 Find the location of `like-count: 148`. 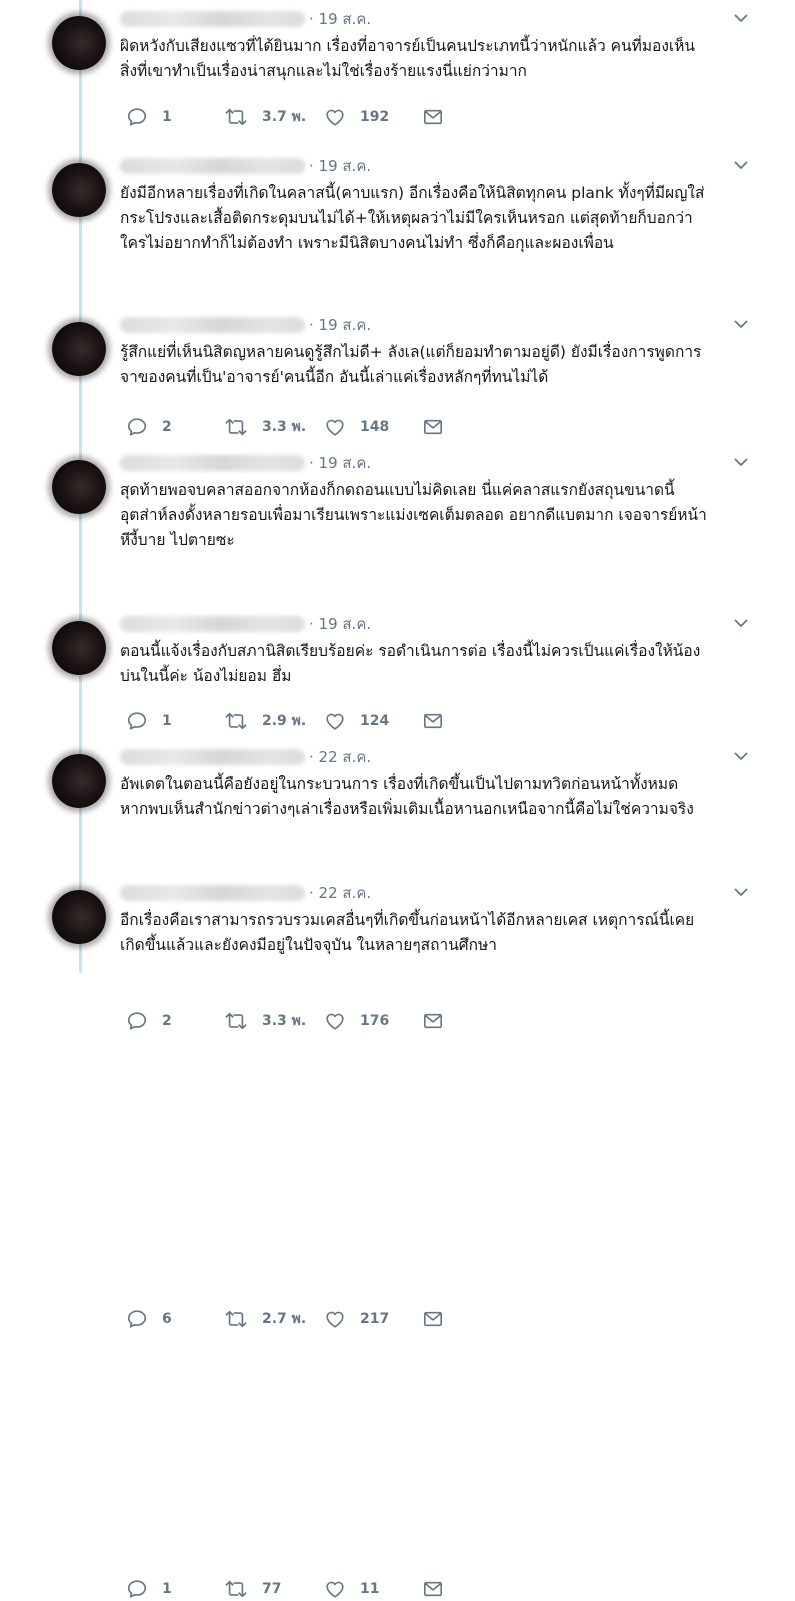

like-count: 148 is located at coordinates (375, 427).